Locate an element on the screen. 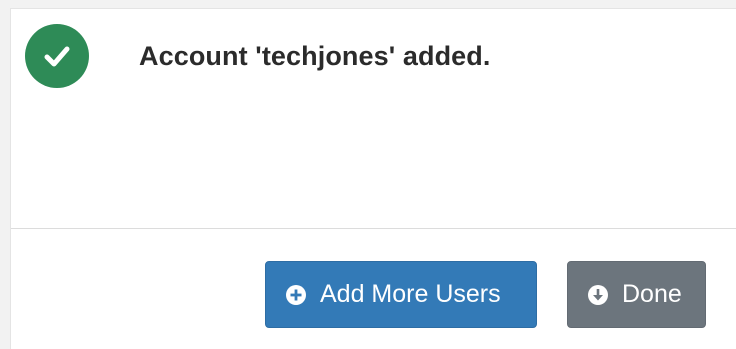  add-more-users-label: Add More Users is located at coordinates (410, 294).